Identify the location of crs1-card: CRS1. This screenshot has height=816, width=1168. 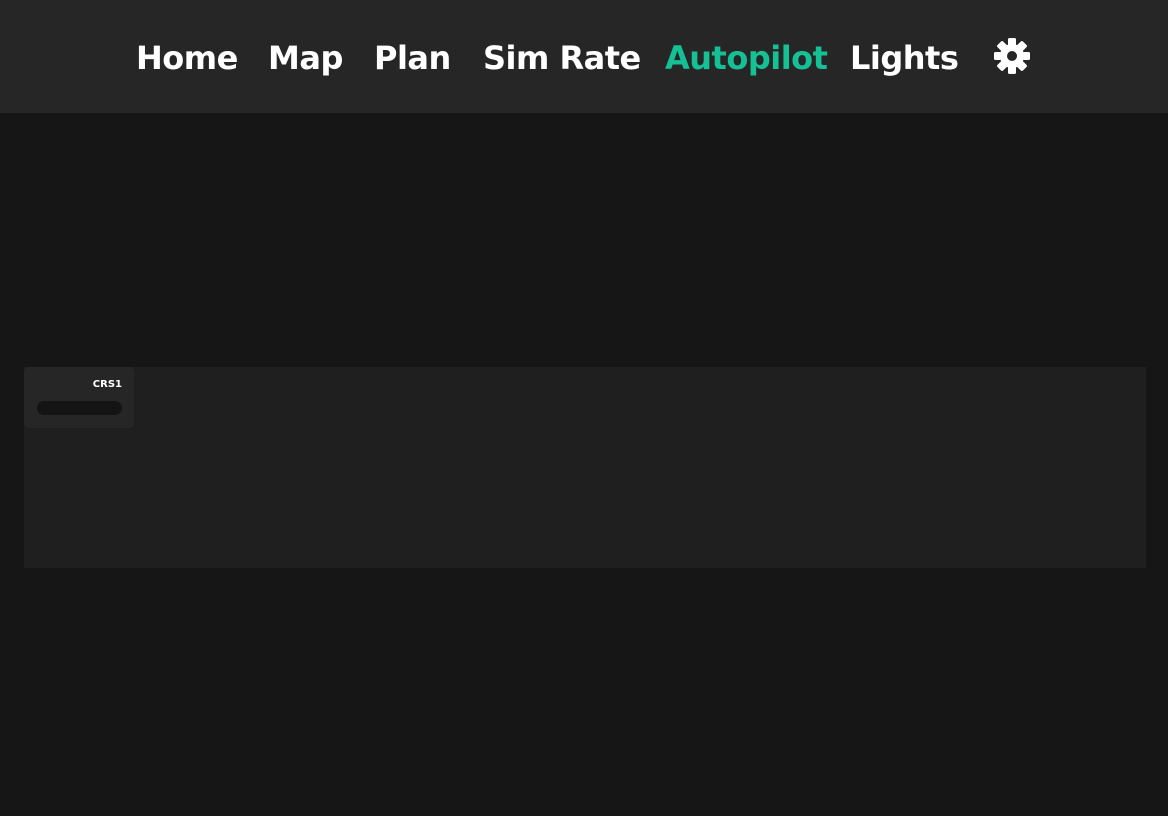
(79, 397).